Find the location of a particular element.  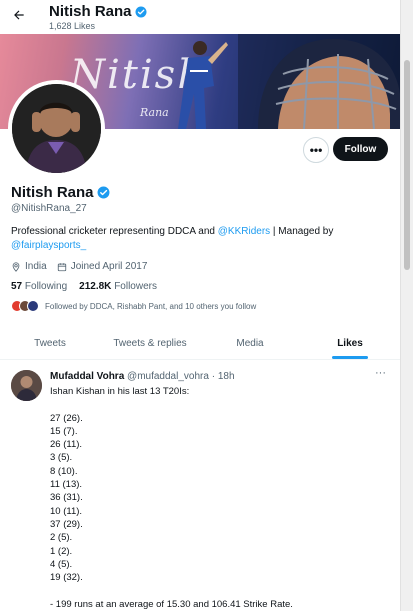

profile-tabs: Tweets Tweets & replies Media Likes is located at coordinates (200, 344).